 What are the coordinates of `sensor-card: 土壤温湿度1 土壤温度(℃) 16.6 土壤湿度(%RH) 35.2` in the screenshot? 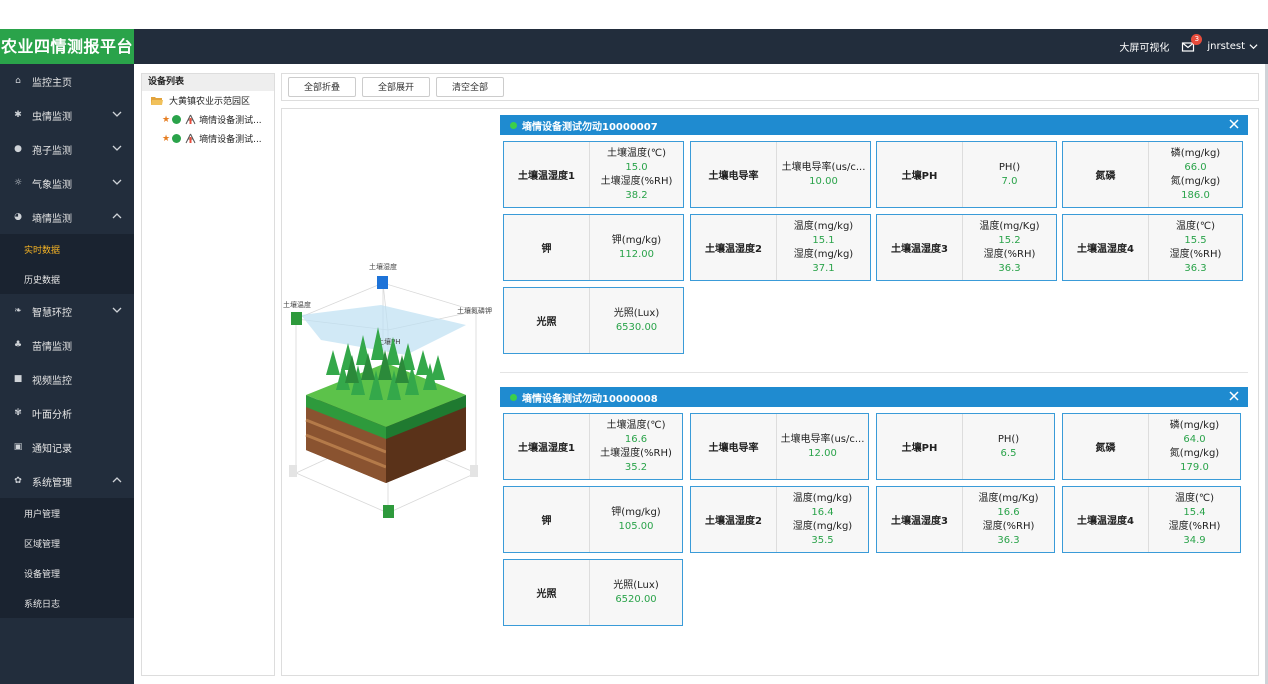 It's located at (593, 446).